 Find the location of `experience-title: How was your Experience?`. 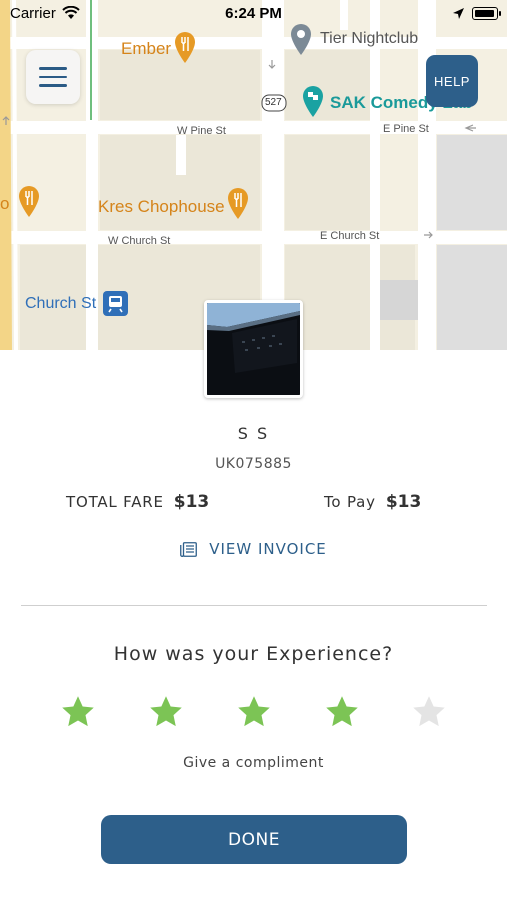

experience-title: How was your Experience? is located at coordinates (253, 654).